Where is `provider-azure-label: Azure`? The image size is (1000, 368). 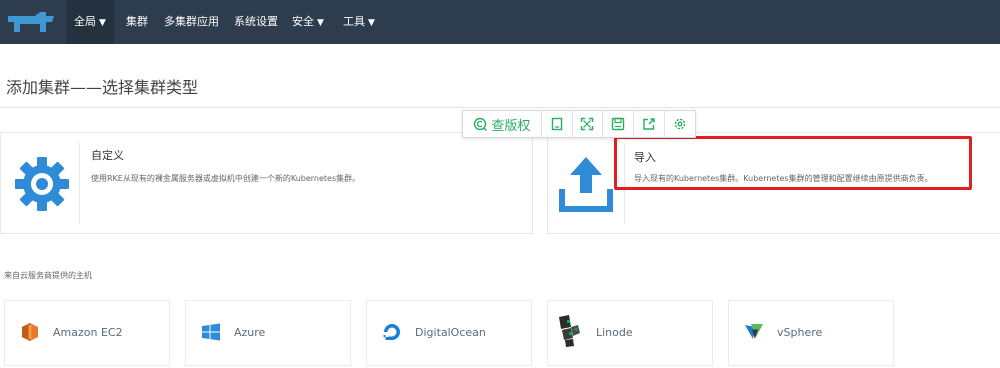
provider-azure-label: Azure is located at coordinates (250, 332).